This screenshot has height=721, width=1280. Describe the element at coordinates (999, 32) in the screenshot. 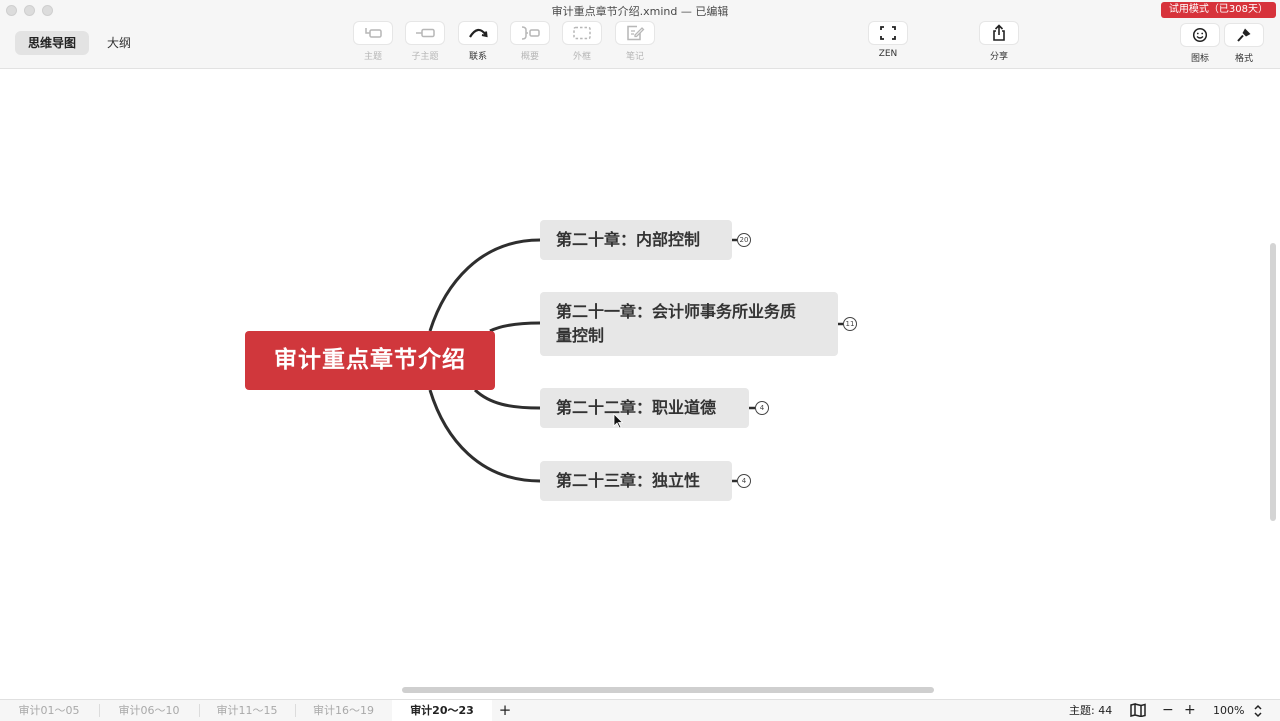

I see `share-icon` at that location.